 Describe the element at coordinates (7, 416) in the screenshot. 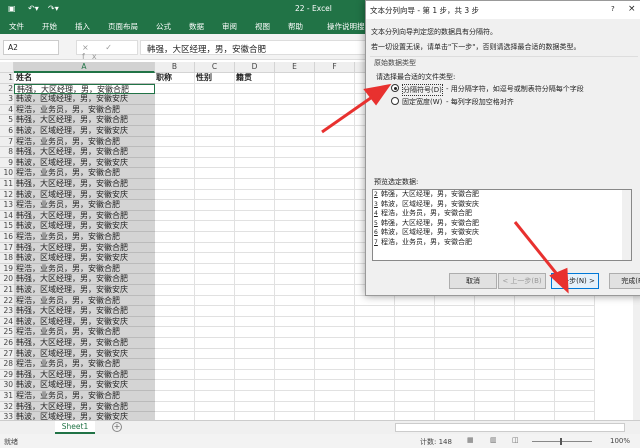

I see `row-number: 33` at that location.